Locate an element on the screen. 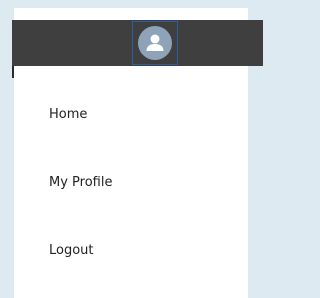 Image resolution: width=320 pixels, height=298 pixels. menu-item-label: Logout is located at coordinates (71, 250).